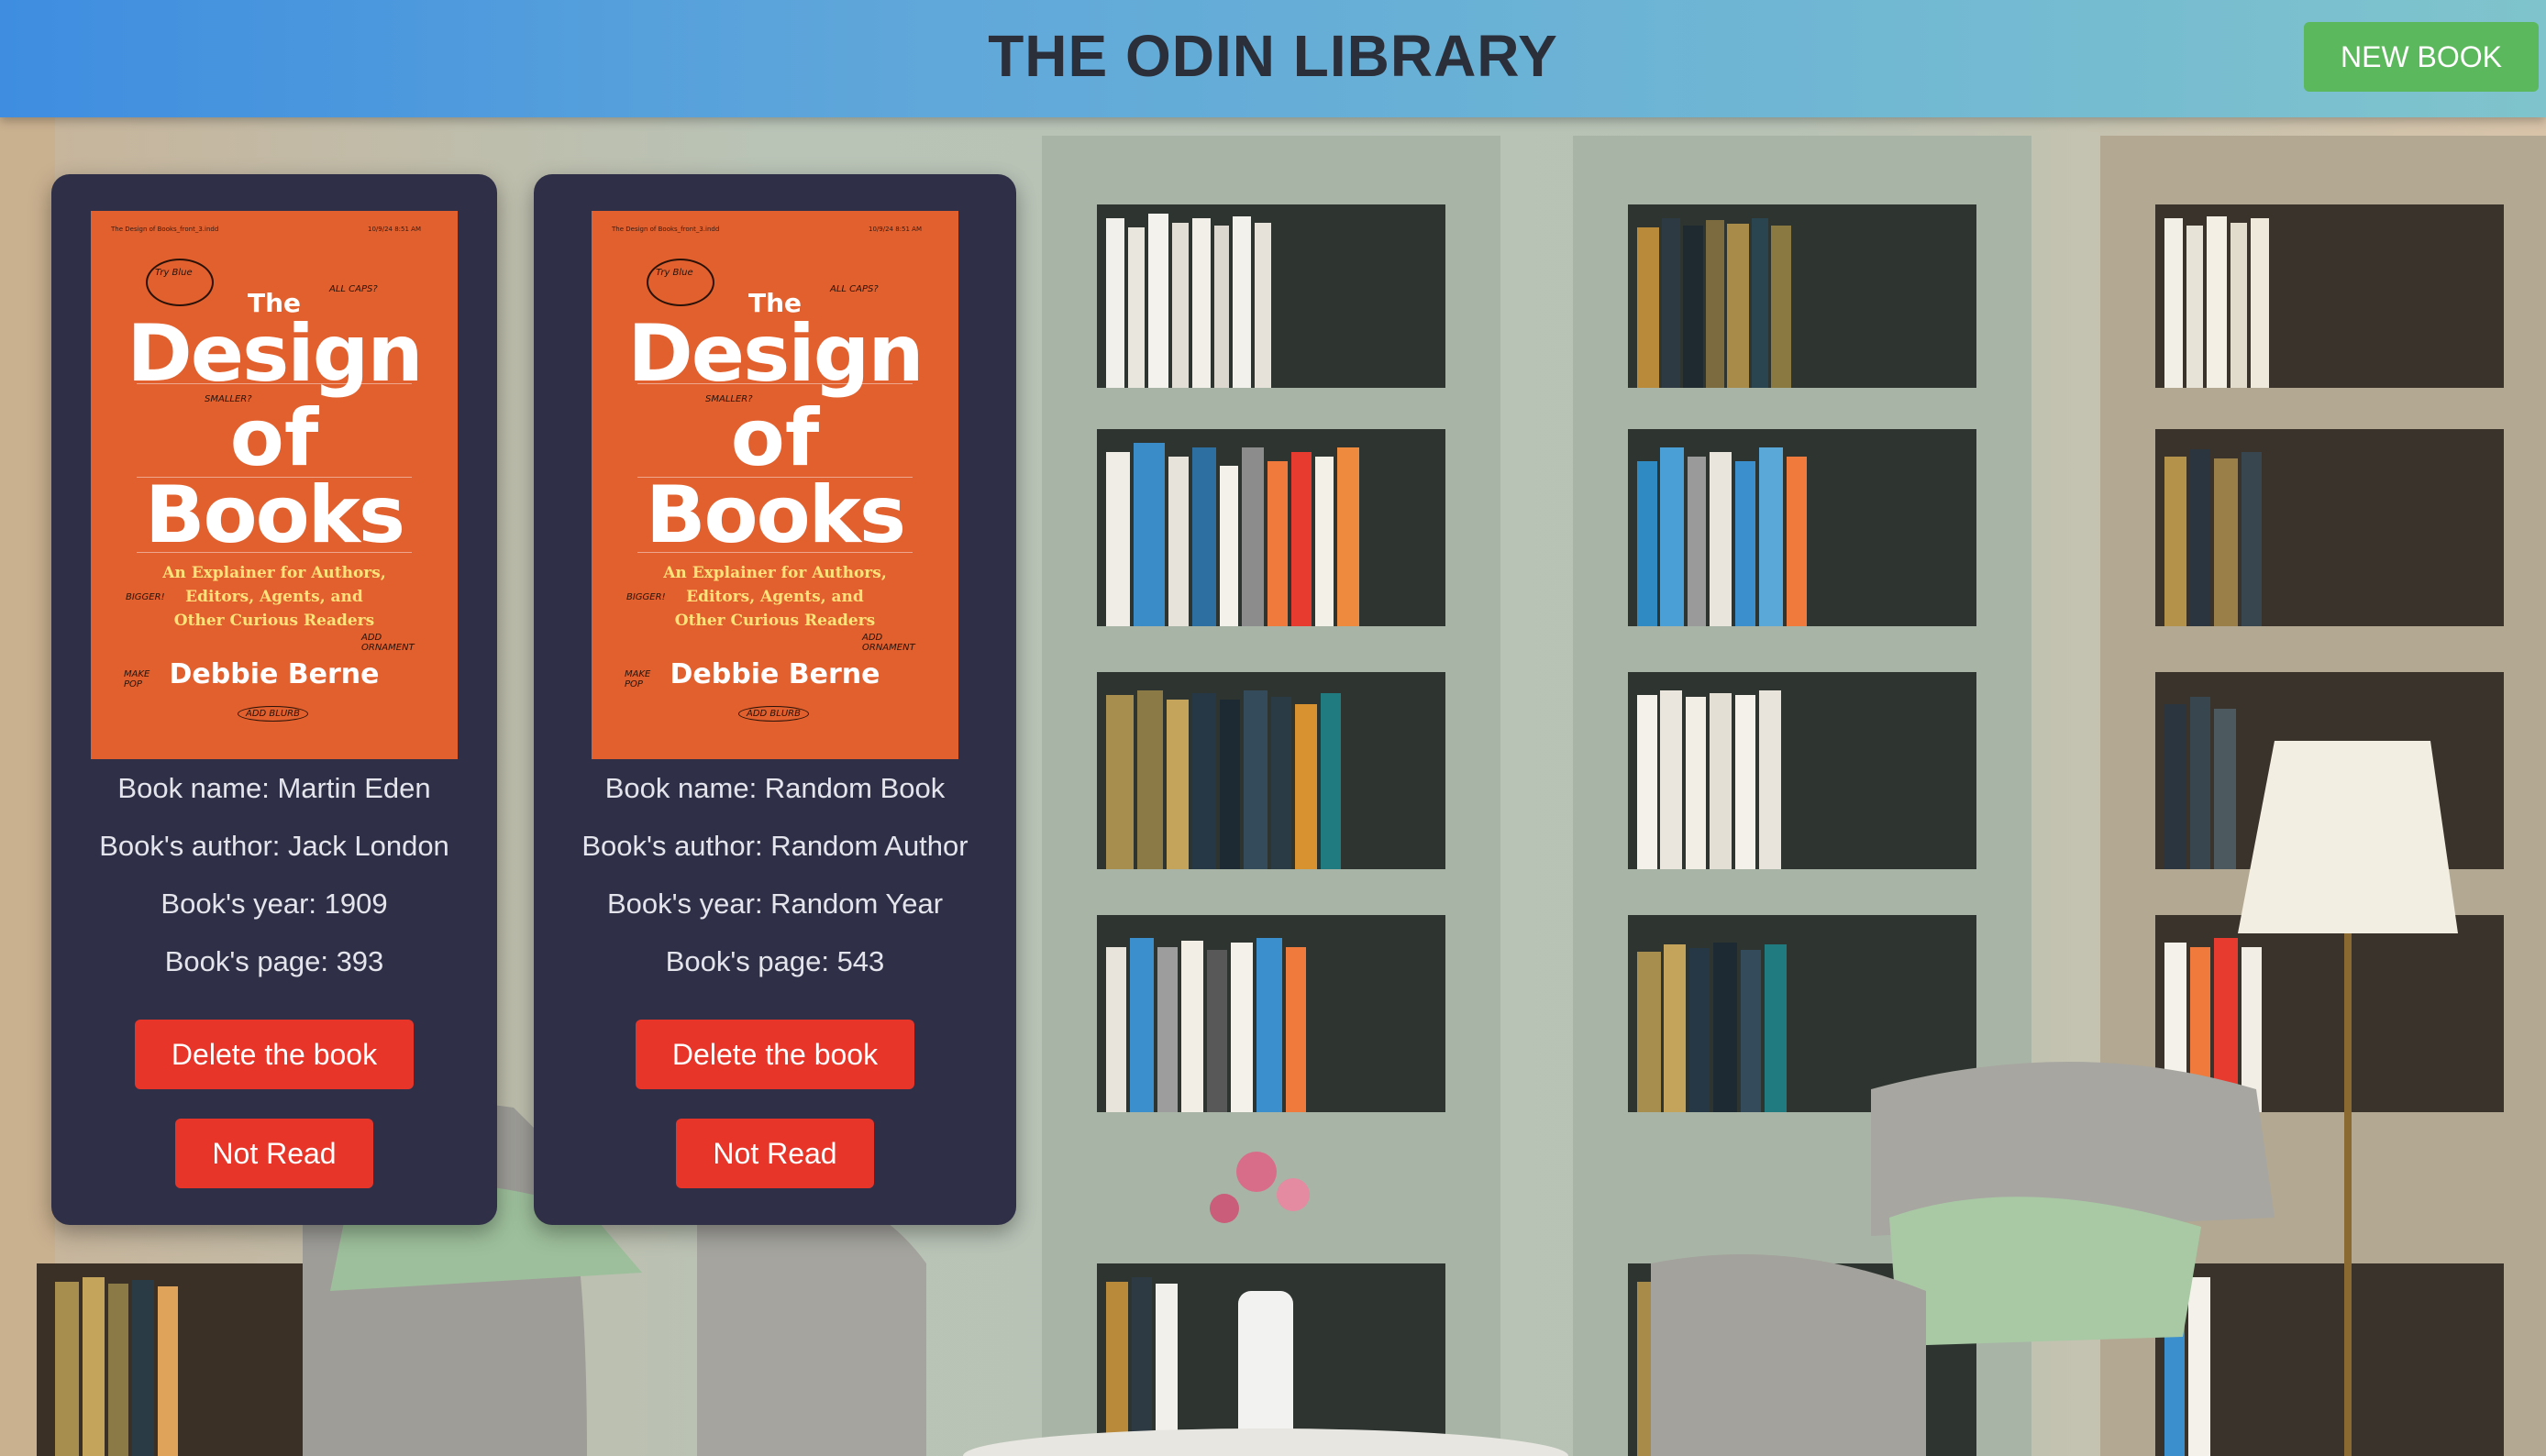 This screenshot has width=2546, height=1456. I want to click on book-name: Book name: Random Book, so click(775, 788).